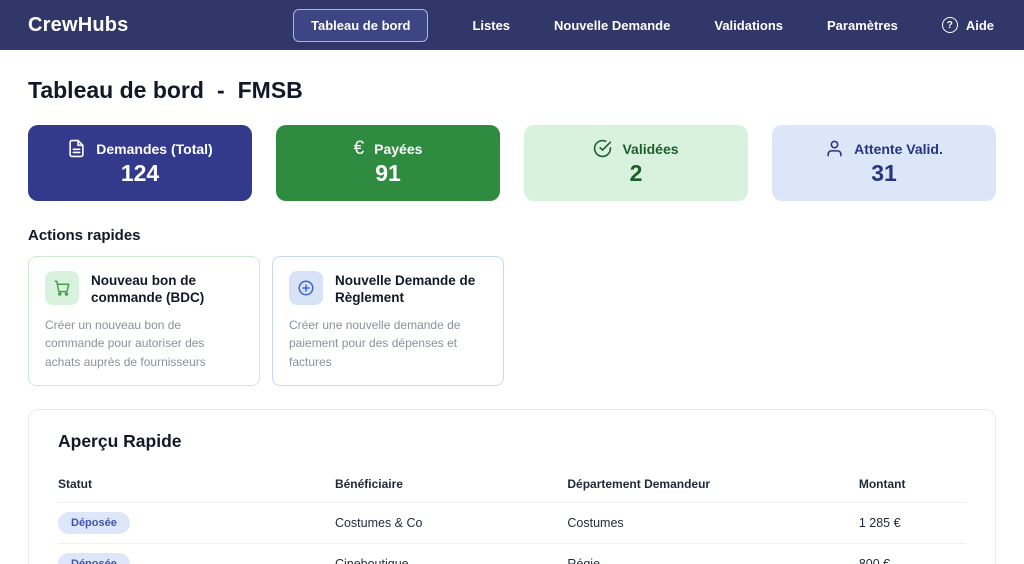 The image size is (1024, 564). I want to click on stat-label: Demandes (Total), so click(154, 148).